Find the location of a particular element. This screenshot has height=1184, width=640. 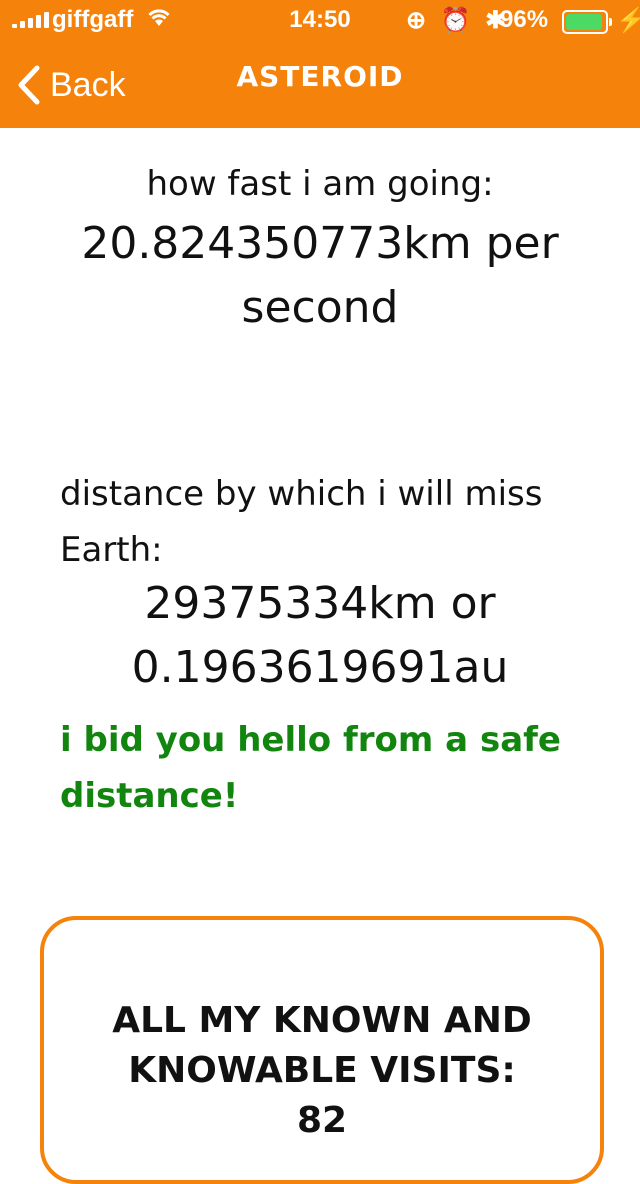

alarm-icon: ⏰ is located at coordinates (457, 20).